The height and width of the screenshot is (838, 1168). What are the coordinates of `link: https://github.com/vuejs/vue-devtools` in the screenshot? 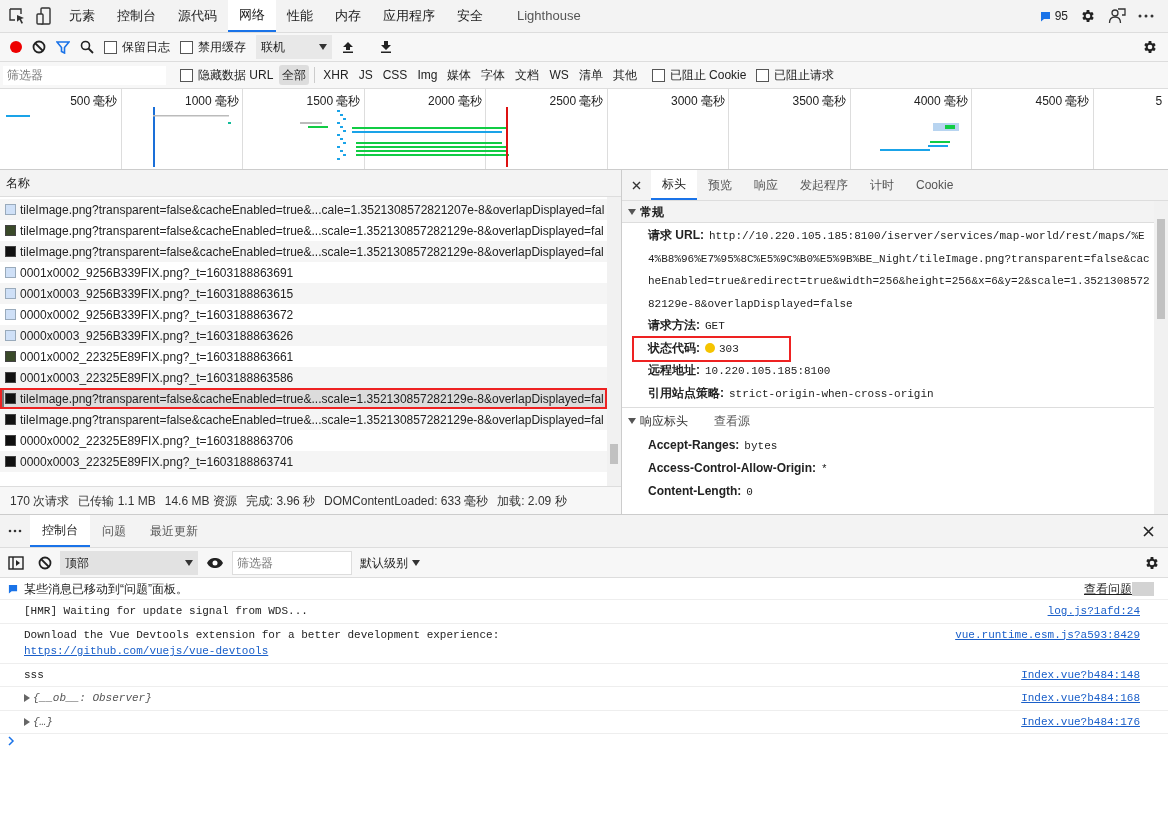 It's located at (490, 651).